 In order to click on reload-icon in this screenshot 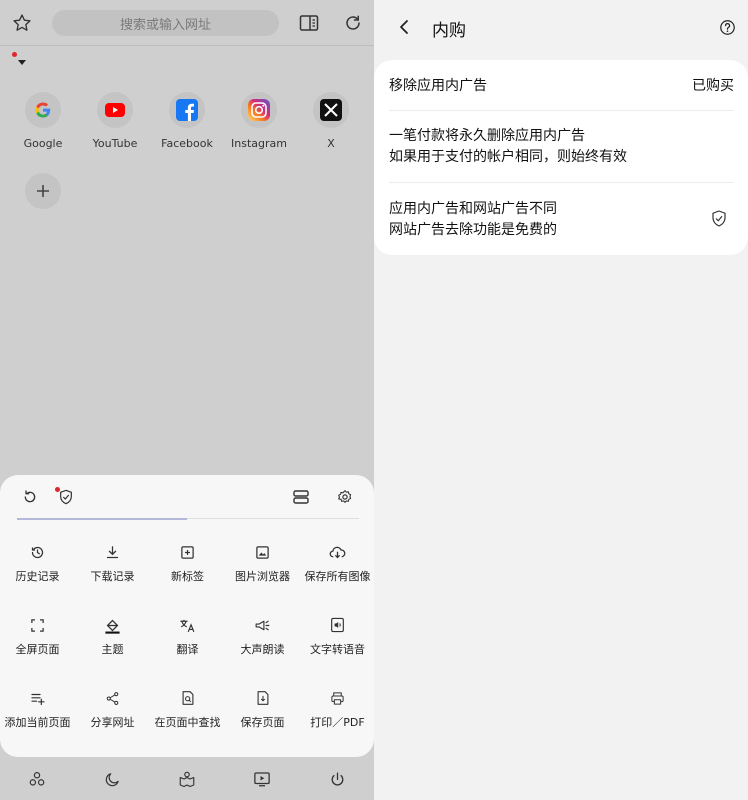, I will do `click(353, 23)`.